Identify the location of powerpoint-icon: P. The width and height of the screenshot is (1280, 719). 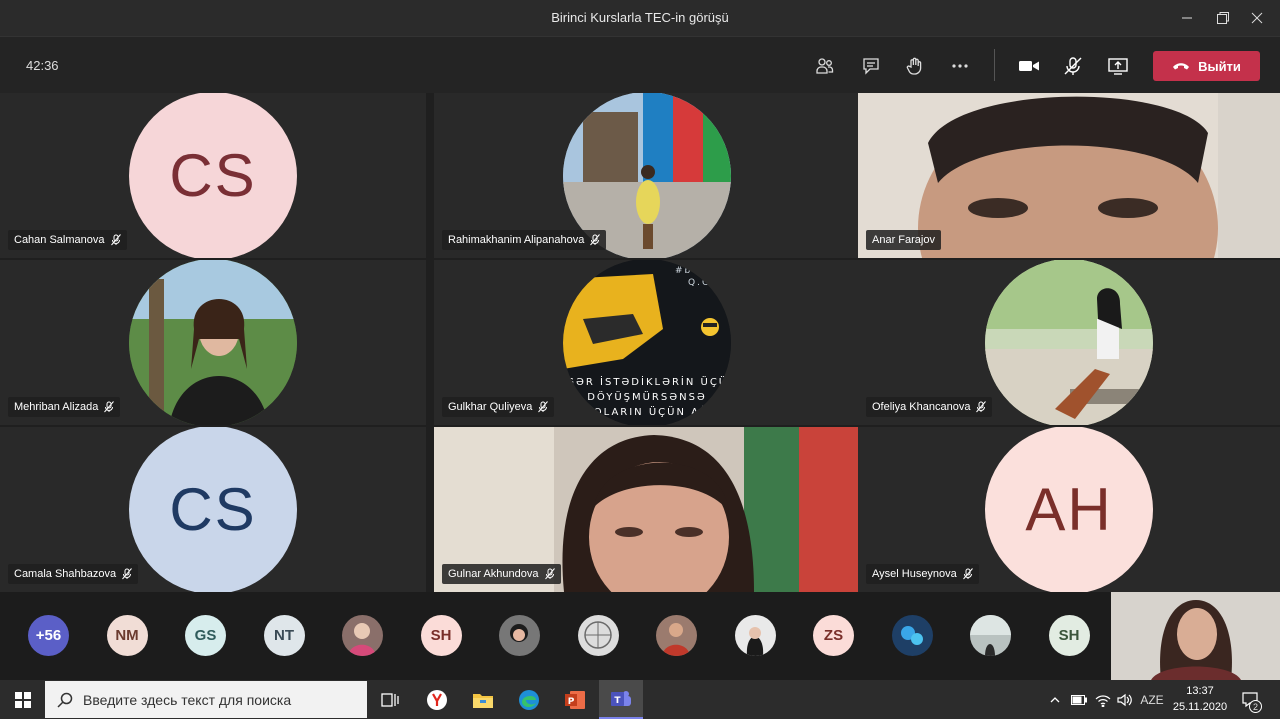
(575, 699).